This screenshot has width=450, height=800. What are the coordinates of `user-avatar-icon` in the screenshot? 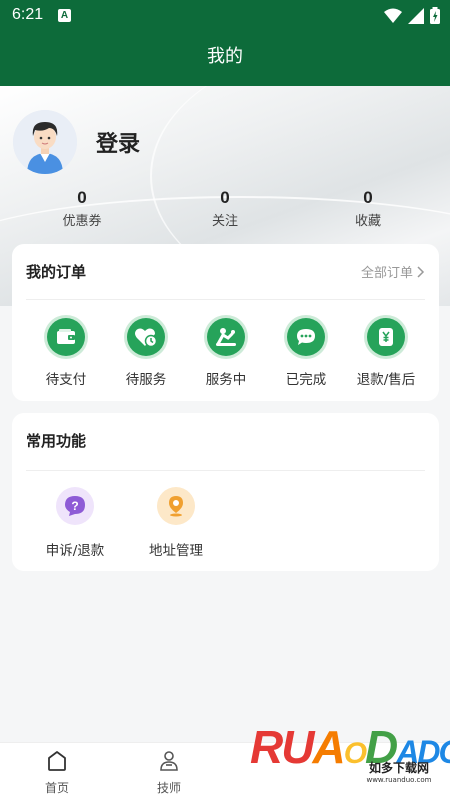 It's located at (45, 142).